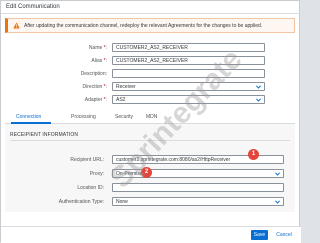 The width and height of the screenshot is (320, 243). What do you see at coordinates (16, 25) in the screenshot?
I see `warning-icon` at bounding box center [16, 25].